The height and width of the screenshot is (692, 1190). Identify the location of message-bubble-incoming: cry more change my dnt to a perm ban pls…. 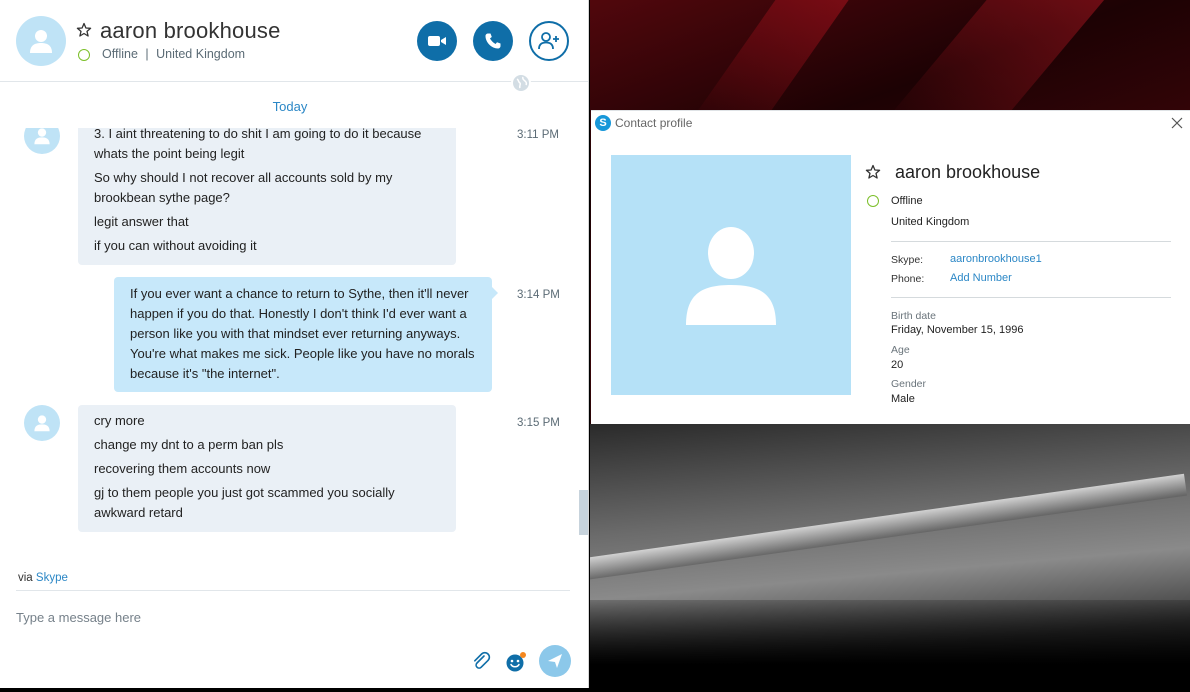
(267, 468).